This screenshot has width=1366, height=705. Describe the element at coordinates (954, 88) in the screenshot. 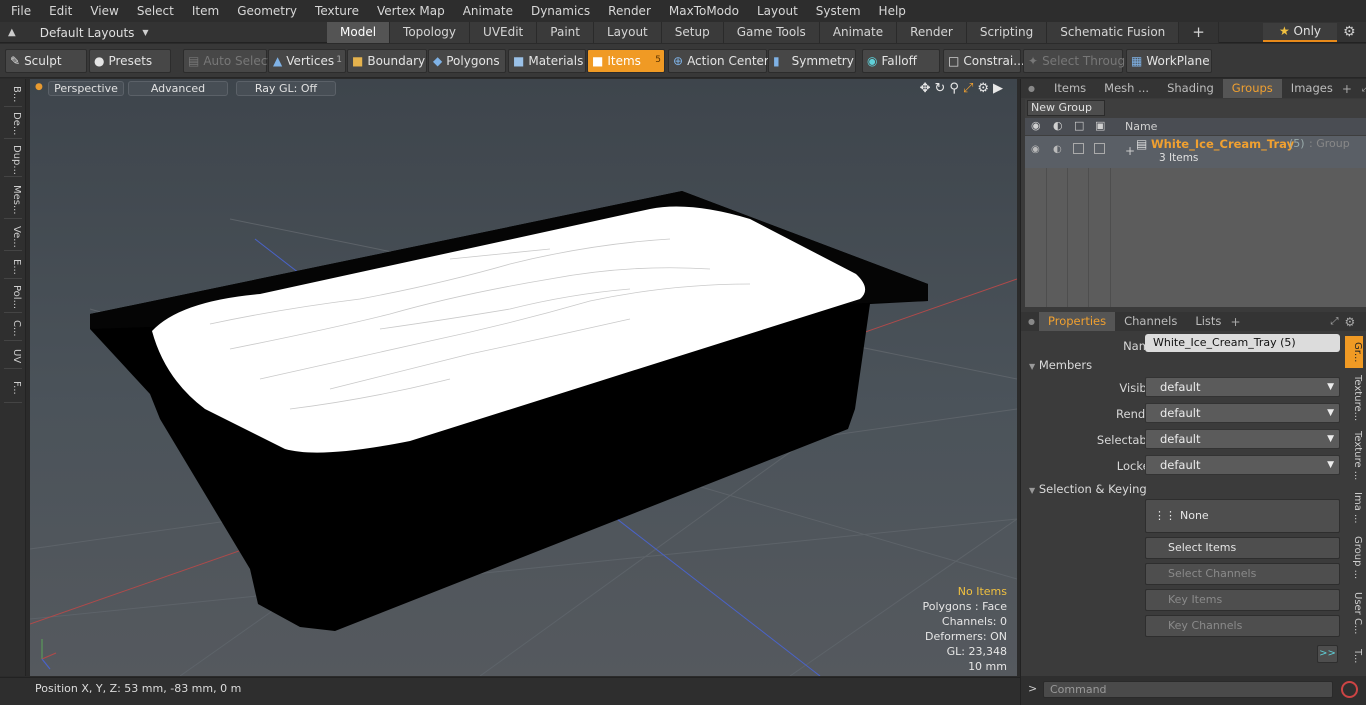

I see `zoom-icon: ⚲` at that location.